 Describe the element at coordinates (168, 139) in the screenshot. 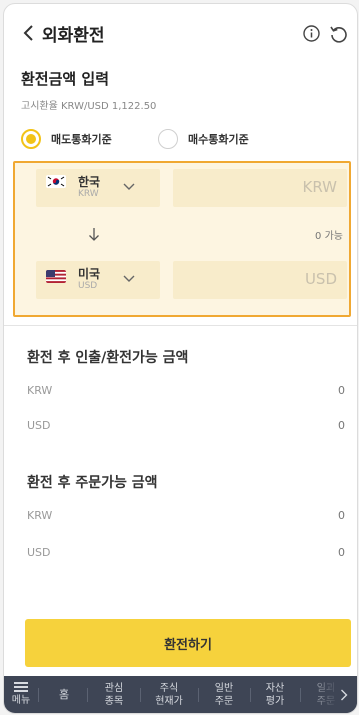

I see `radio-unselected-indicator` at that location.